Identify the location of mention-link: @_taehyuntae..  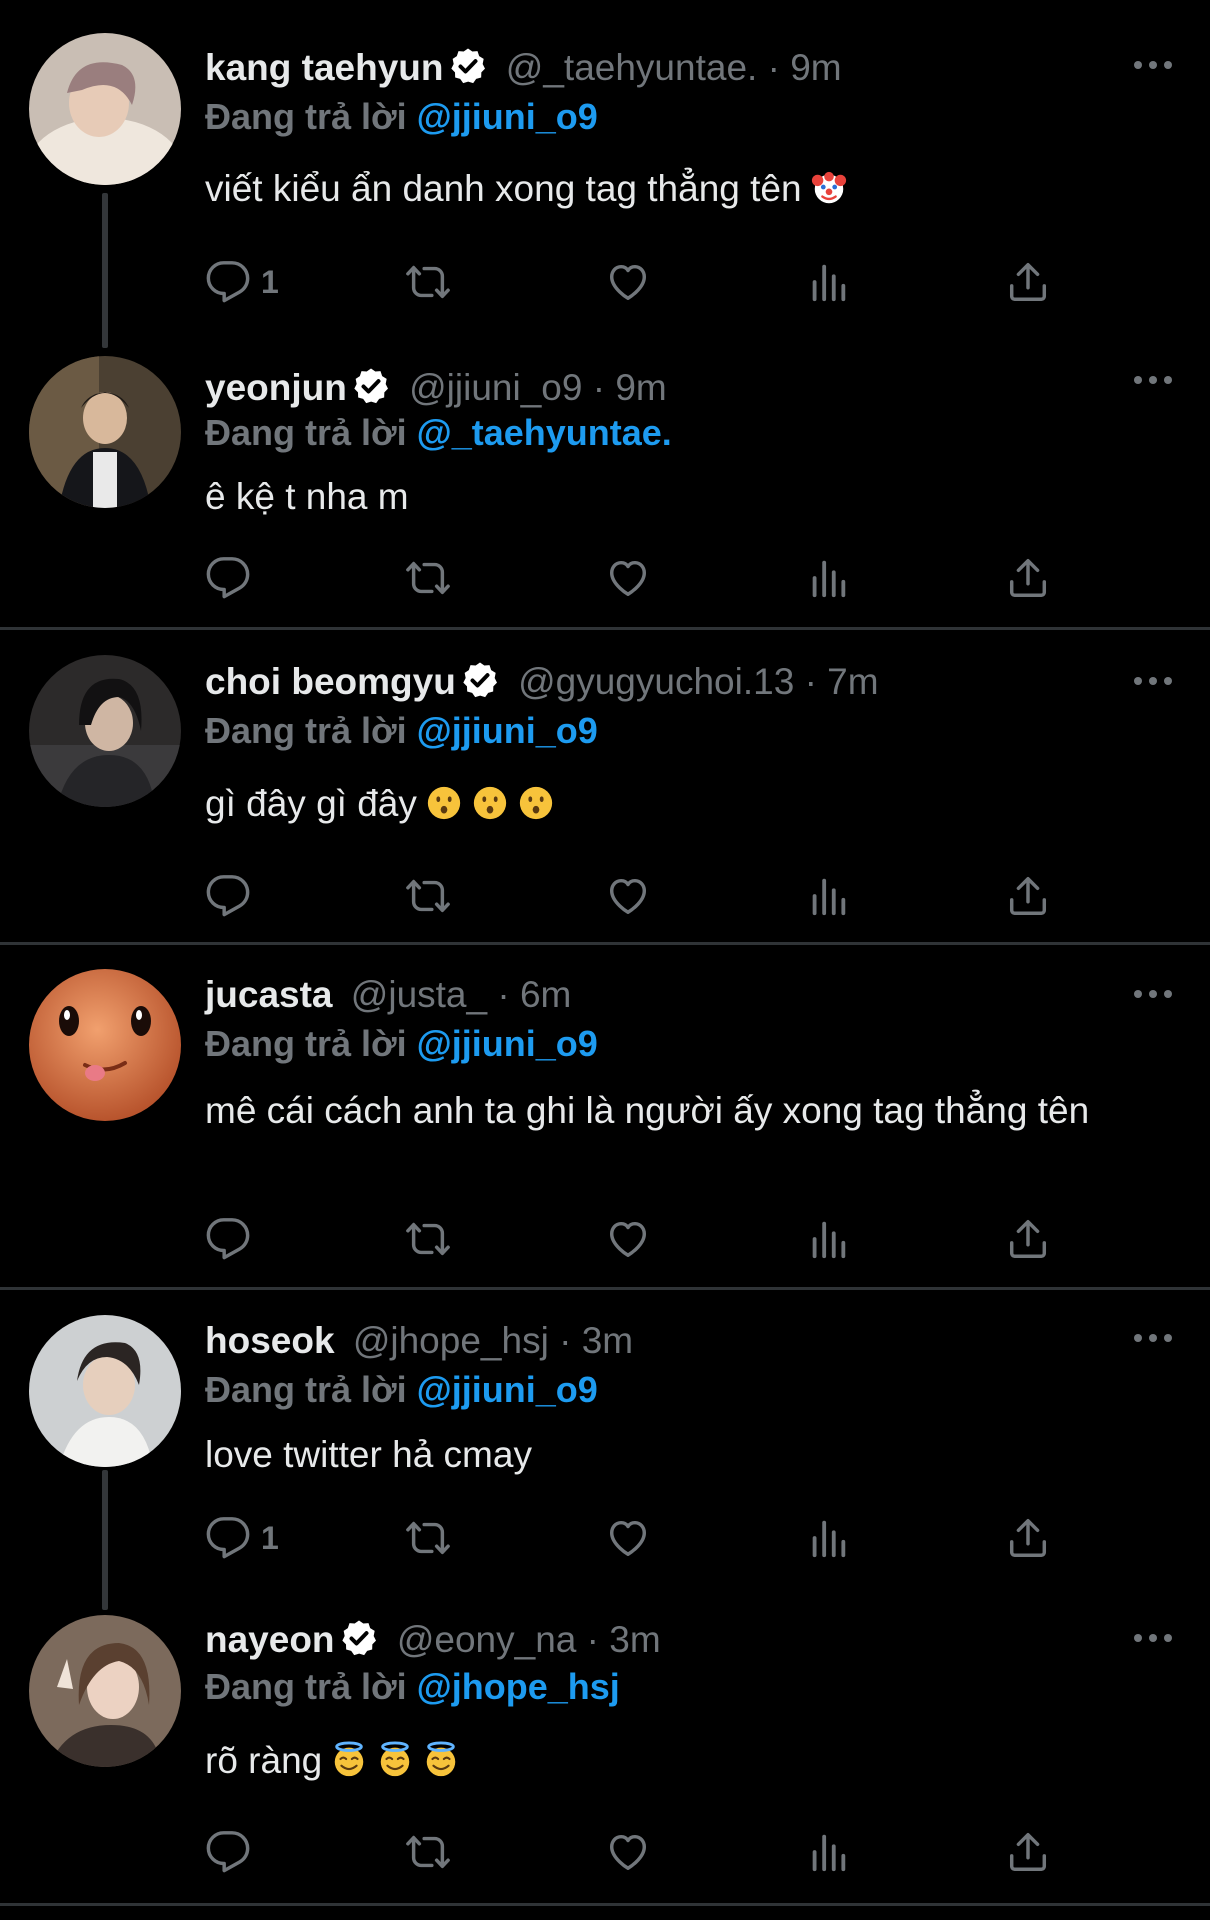
(544, 432).